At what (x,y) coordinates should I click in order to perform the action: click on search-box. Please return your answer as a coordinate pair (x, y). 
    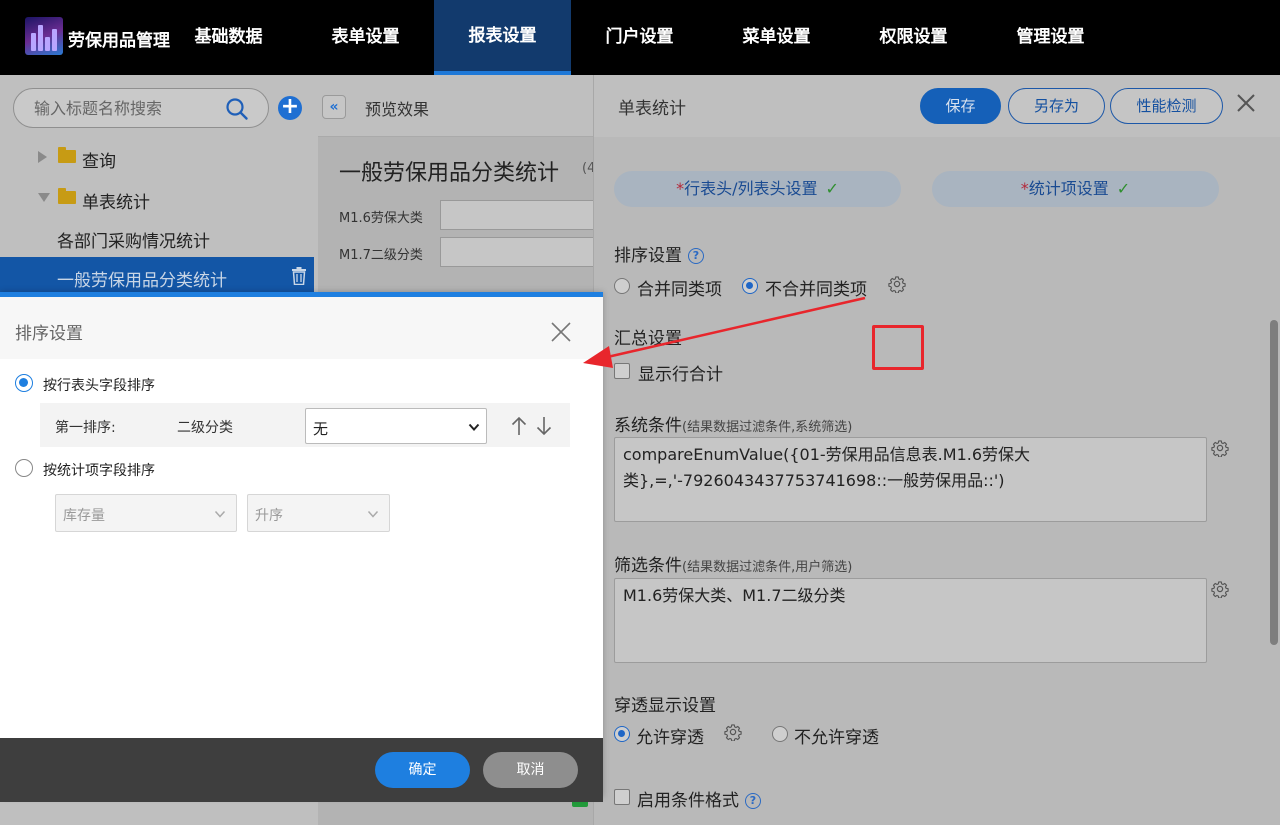
    Looking at the image, I should click on (141, 108).